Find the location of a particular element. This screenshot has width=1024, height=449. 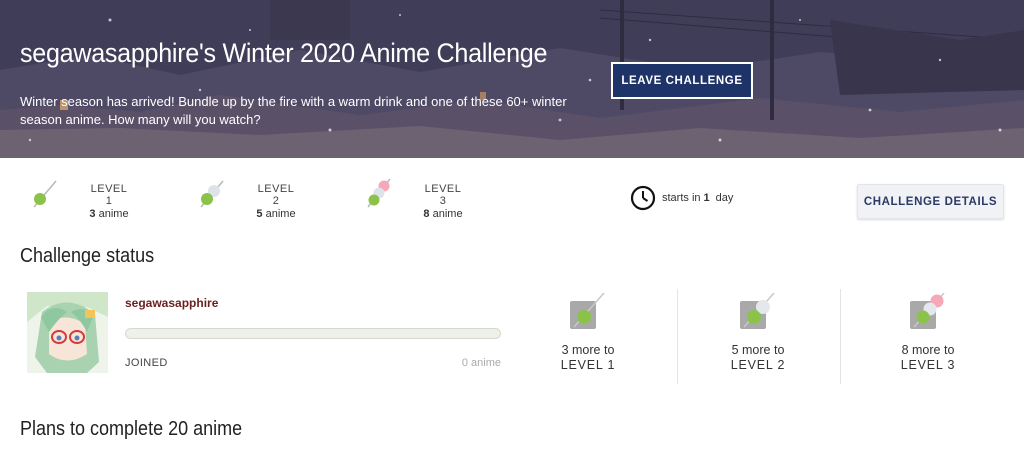

anime-girl-avatar-image is located at coordinates (67, 332).